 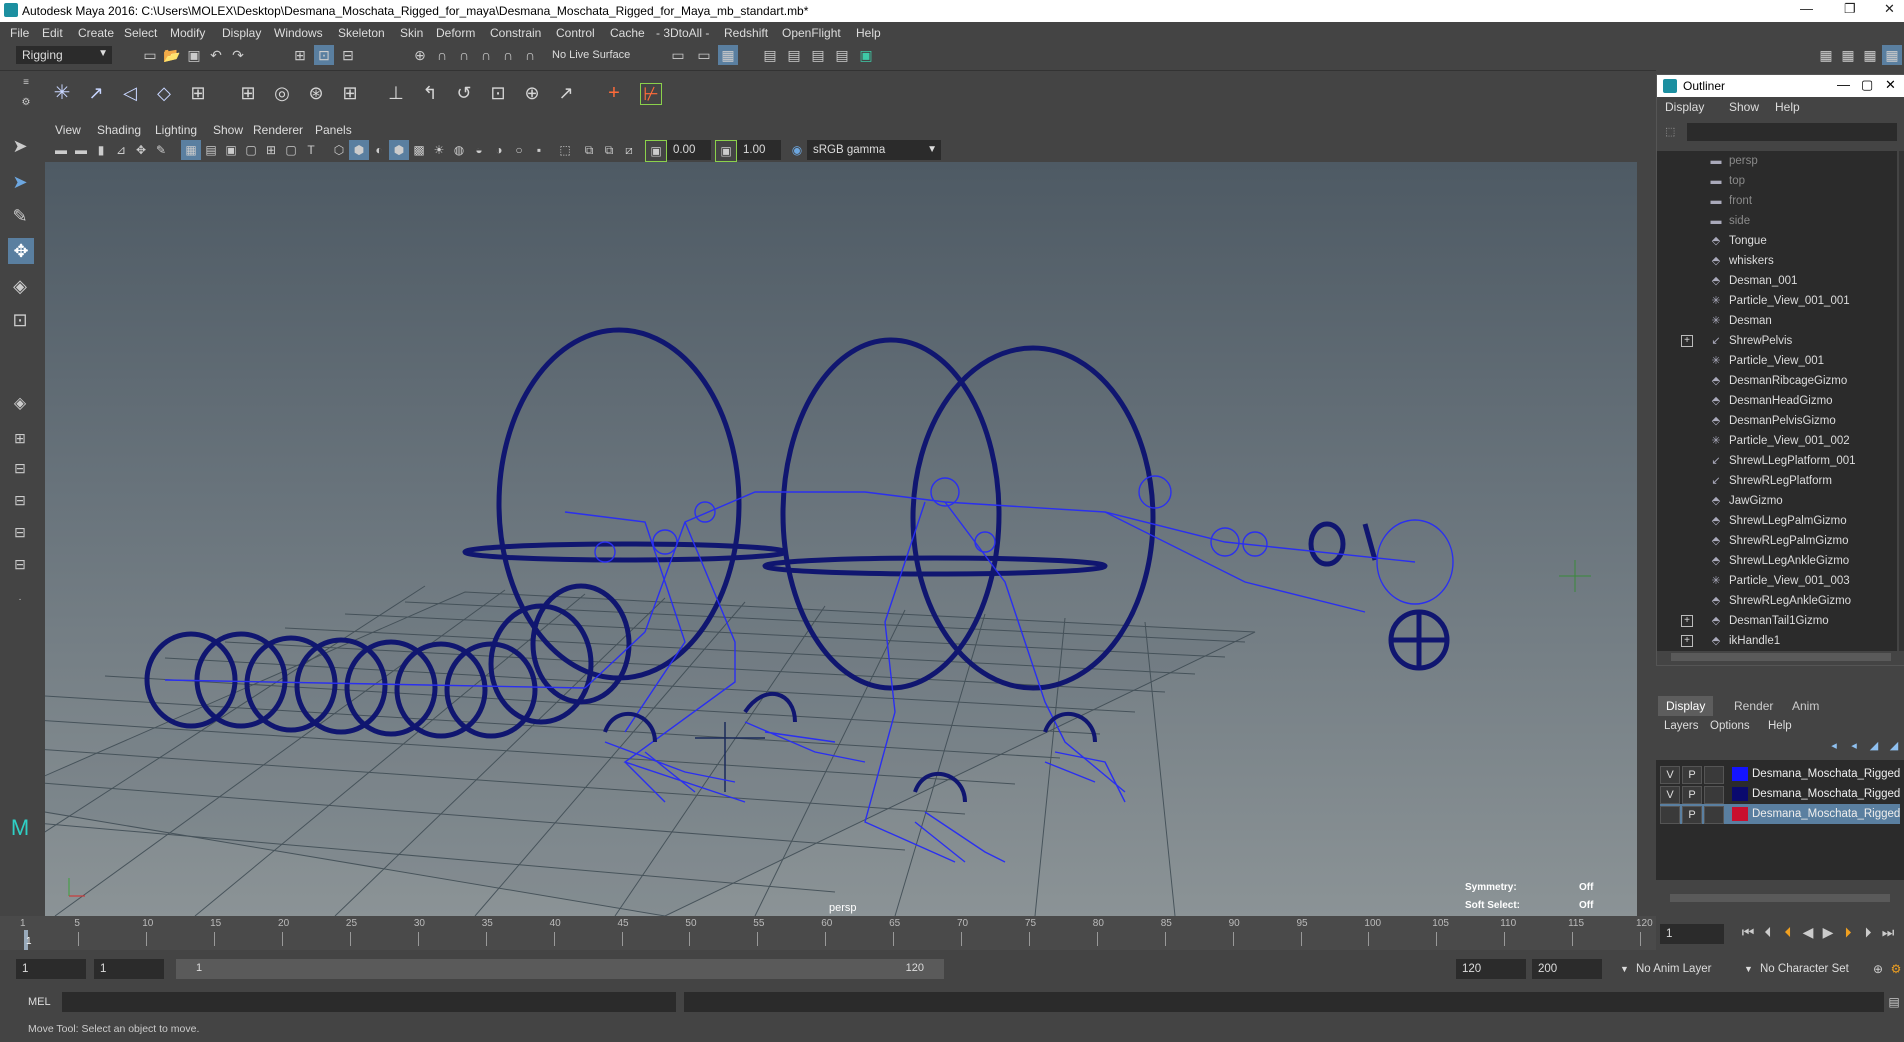 I want to click on safe-action-icon: ▢, so click(x=291, y=150).